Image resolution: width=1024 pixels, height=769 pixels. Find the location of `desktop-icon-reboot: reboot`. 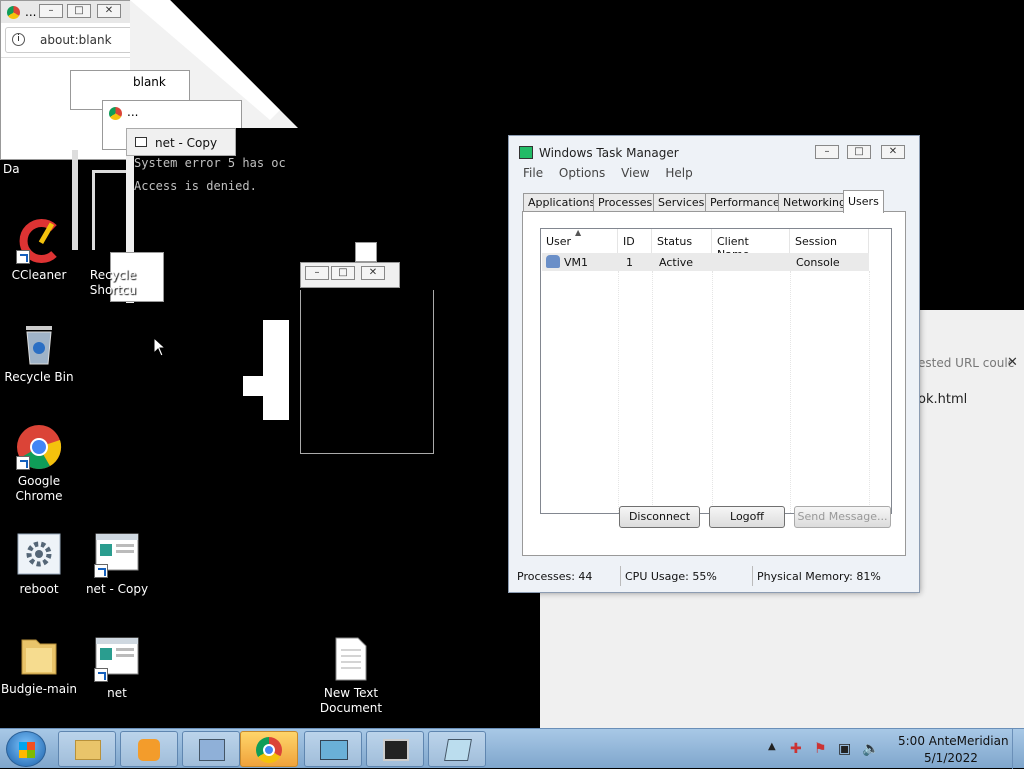

desktop-icon-reboot: reboot is located at coordinates (39, 564).